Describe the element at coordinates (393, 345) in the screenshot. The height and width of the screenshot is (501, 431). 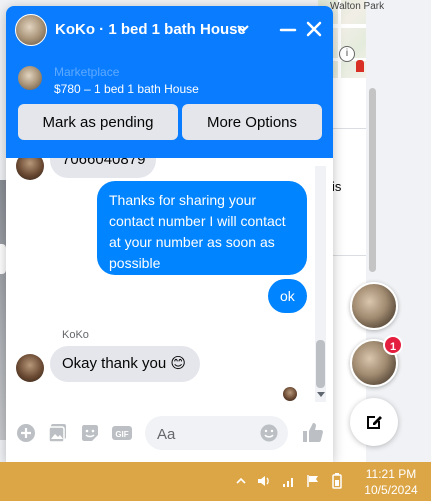
I see `unread-badge: 1` at that location.